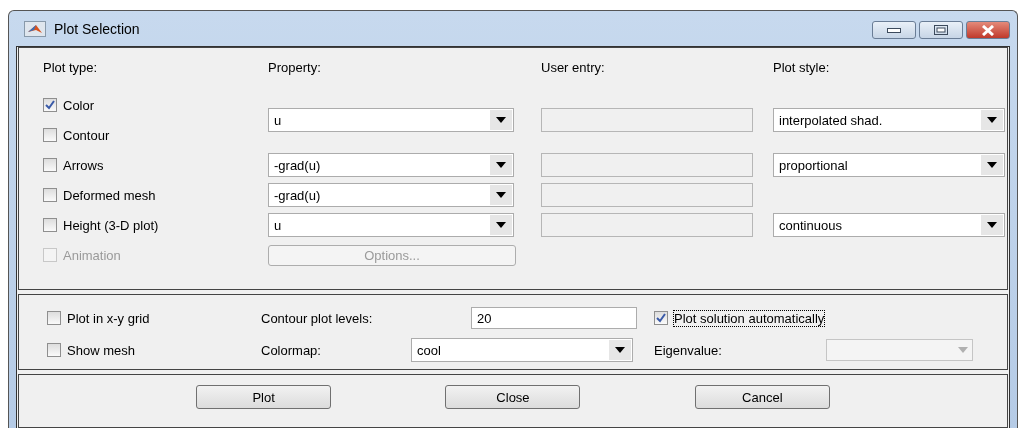 This screenshot has width=1026, height=428. I want to click on plot-style-dropdown: continuous, so click(889, 225).